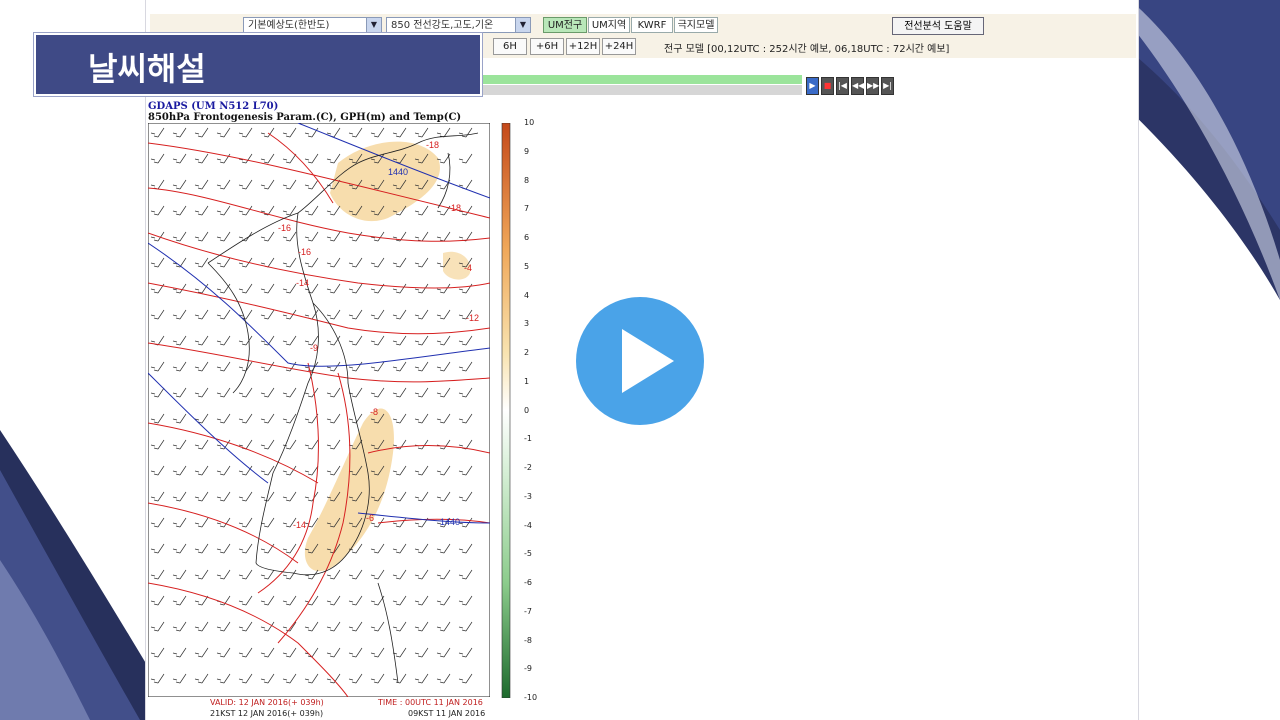  What do you see at coordinates (527, 352) in the screenshot?
I see `colorbar-tick-label: 2` at bounding box center [527, 352].